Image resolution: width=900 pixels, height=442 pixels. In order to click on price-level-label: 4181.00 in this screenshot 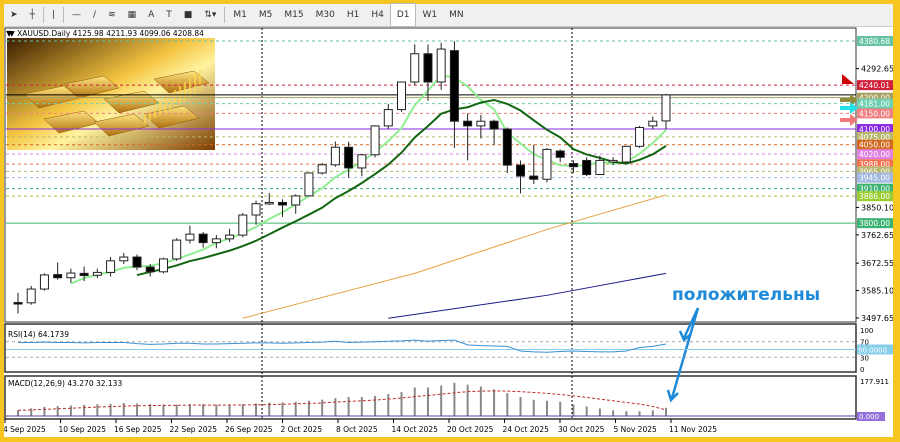, I will do `click(874, 104)`.